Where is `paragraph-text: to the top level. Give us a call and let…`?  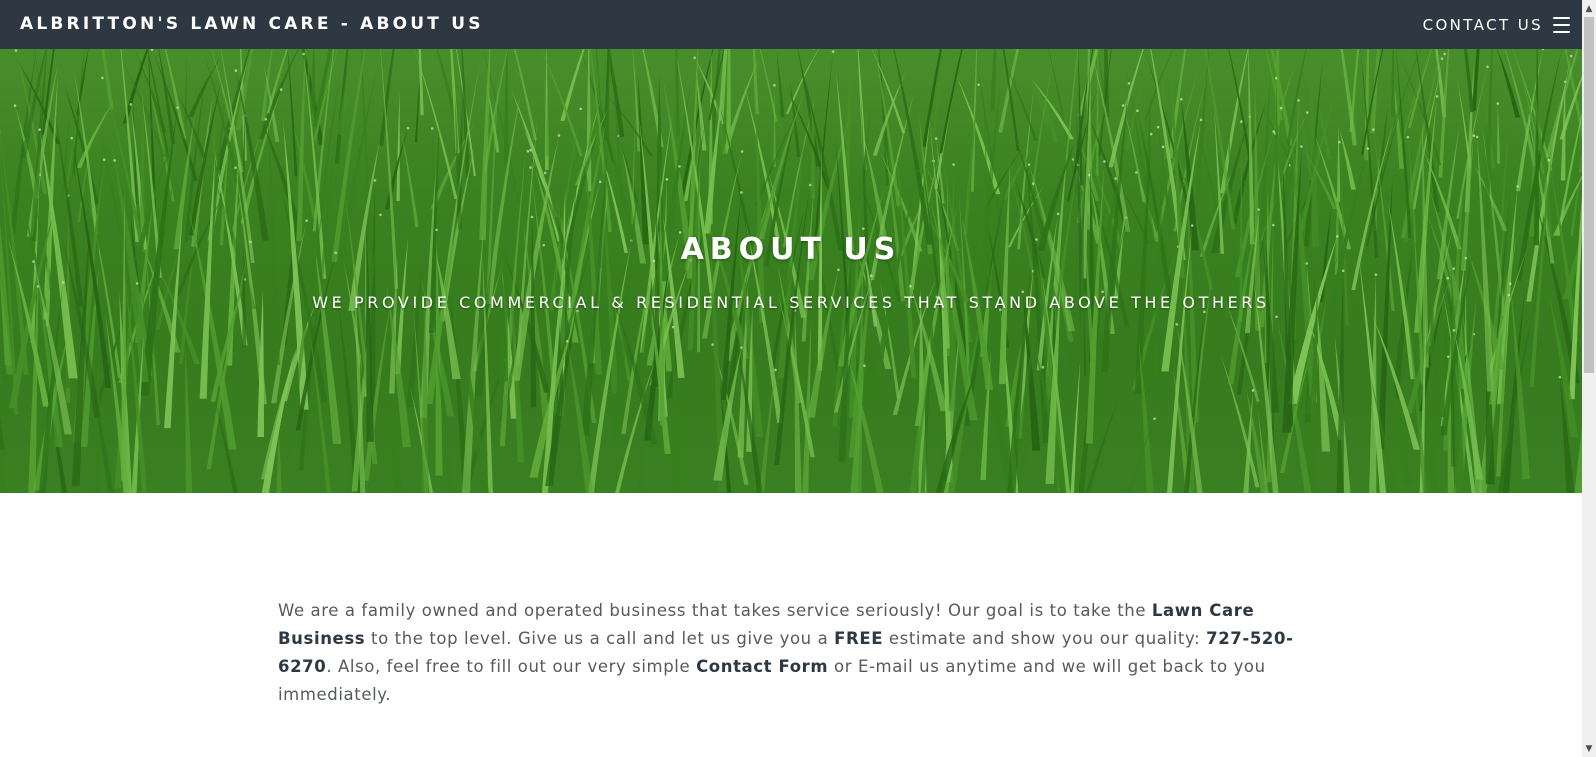
paragraph-text: to the top level. Give us a call and let… is located at coordinates (600, 638).